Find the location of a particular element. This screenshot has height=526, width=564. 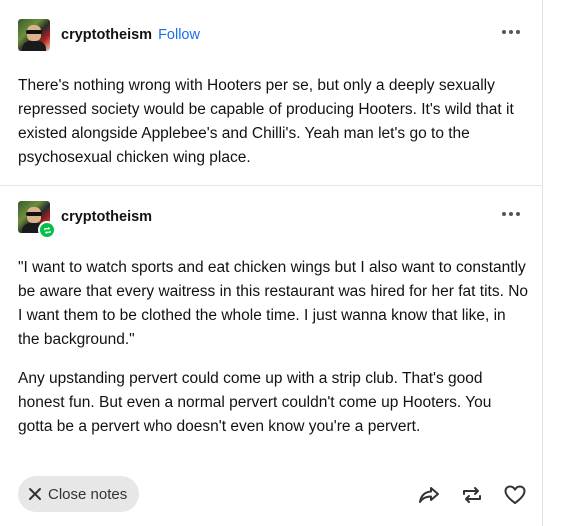

close-icon is located at coordinates (35, 494).